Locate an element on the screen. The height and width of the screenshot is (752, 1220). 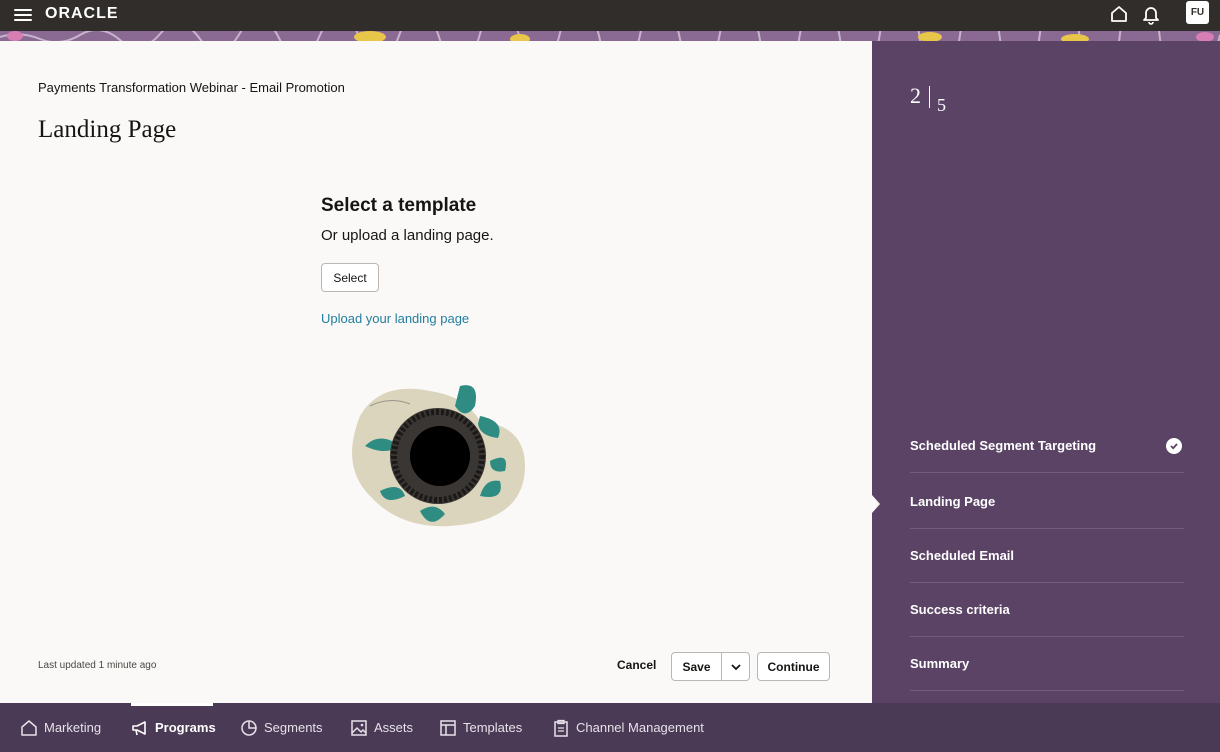
step-scheduled-email: Scheduled Email is located at coordinates (1047, 556).